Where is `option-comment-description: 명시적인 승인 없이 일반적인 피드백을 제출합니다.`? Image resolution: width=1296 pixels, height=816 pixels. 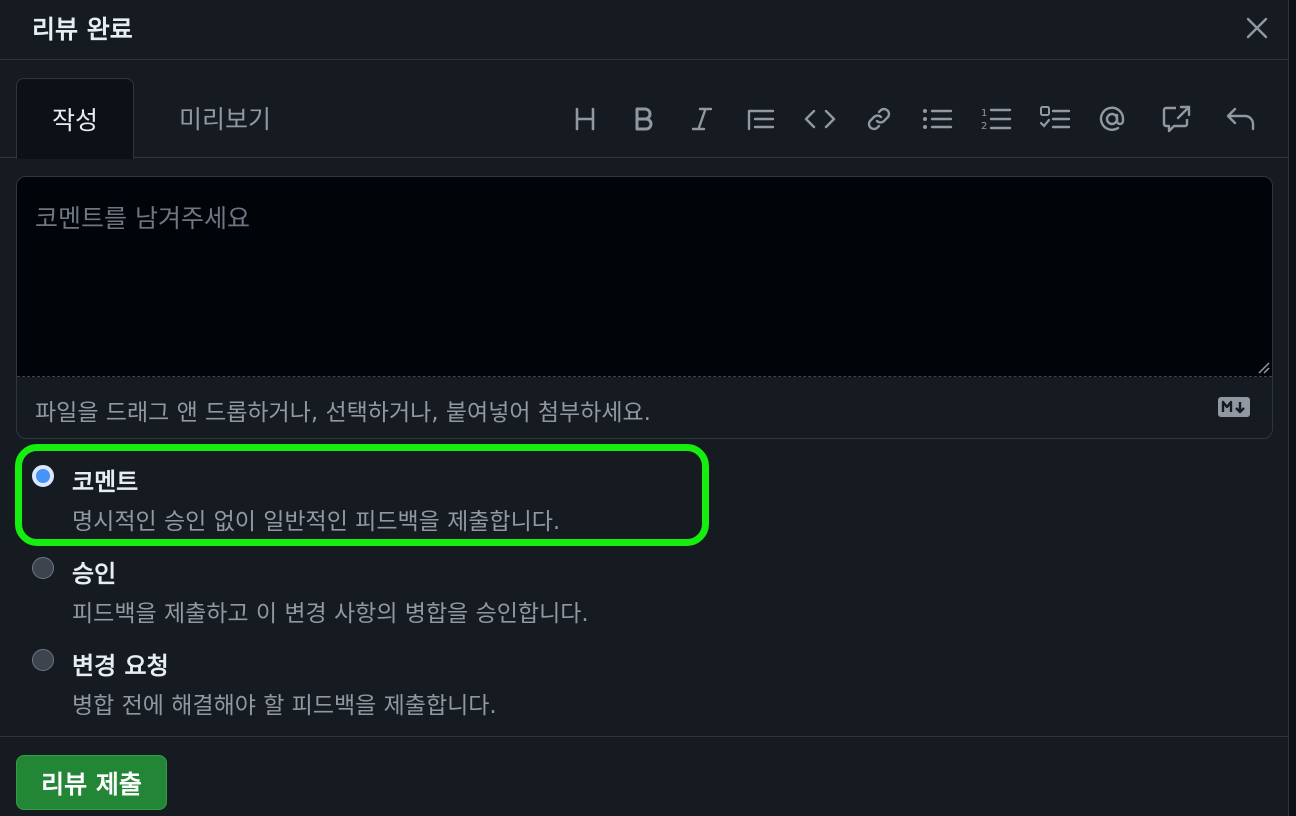 option-comment-description: 명시적인 승인 없이 일반적인 피드백을 제출합니다. is located at coordinates (316, 522).